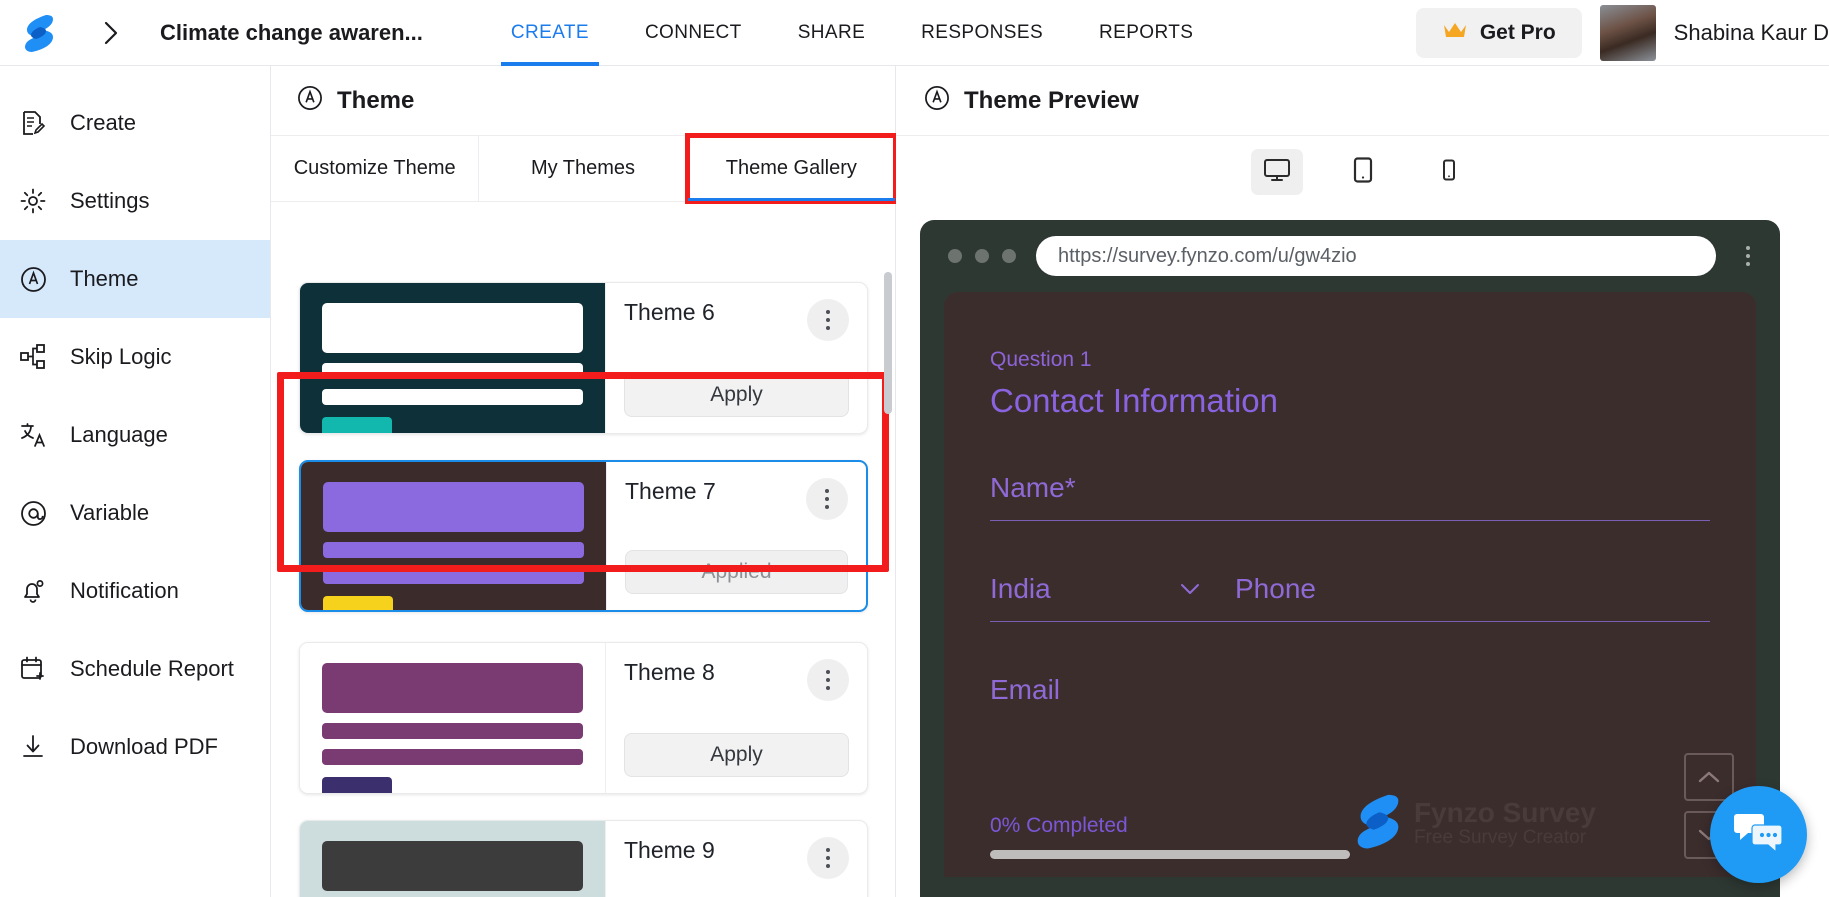 The image size is (1829, 897). Describe the element at coordinates (1146, 33) in the screenshot. I see `tab-reports: REPORTS` at that location.